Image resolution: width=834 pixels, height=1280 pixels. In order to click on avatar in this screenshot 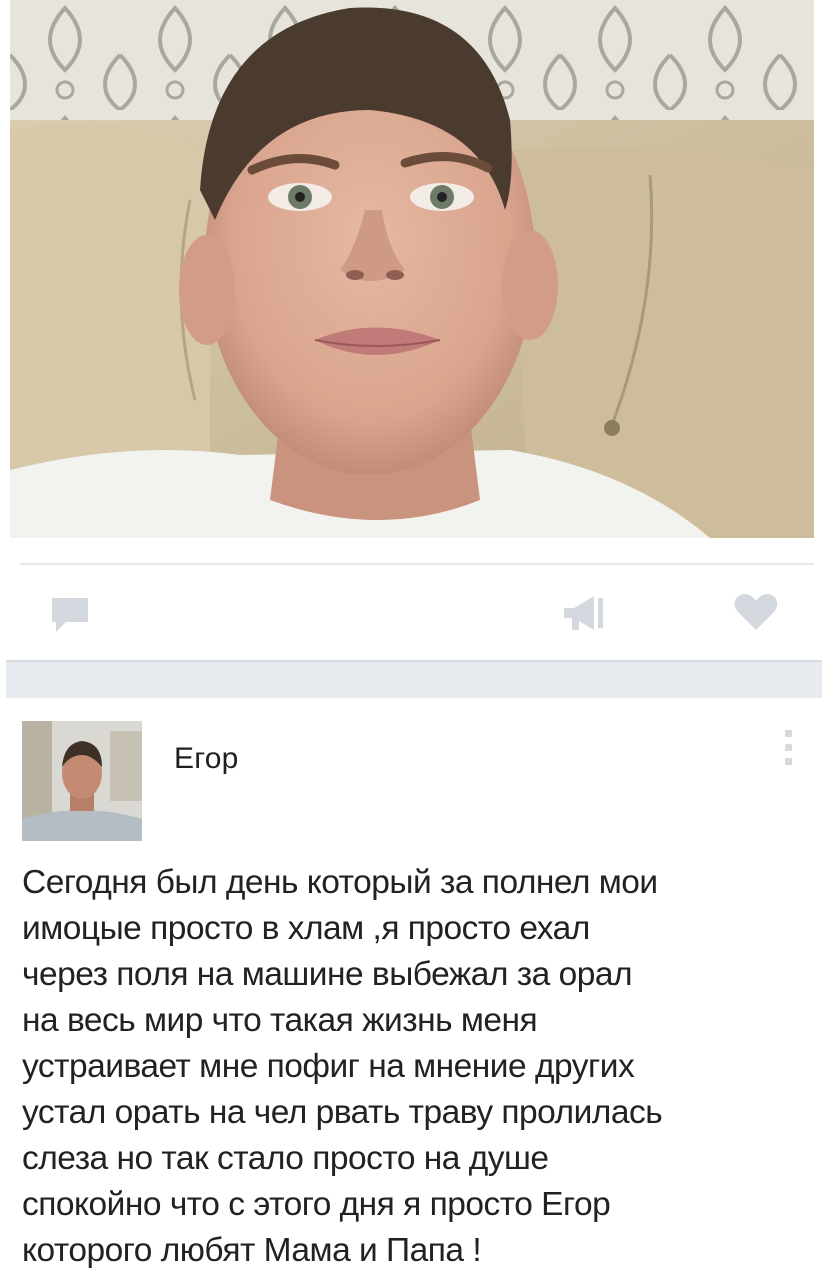, I will do `click(82, 781)`.